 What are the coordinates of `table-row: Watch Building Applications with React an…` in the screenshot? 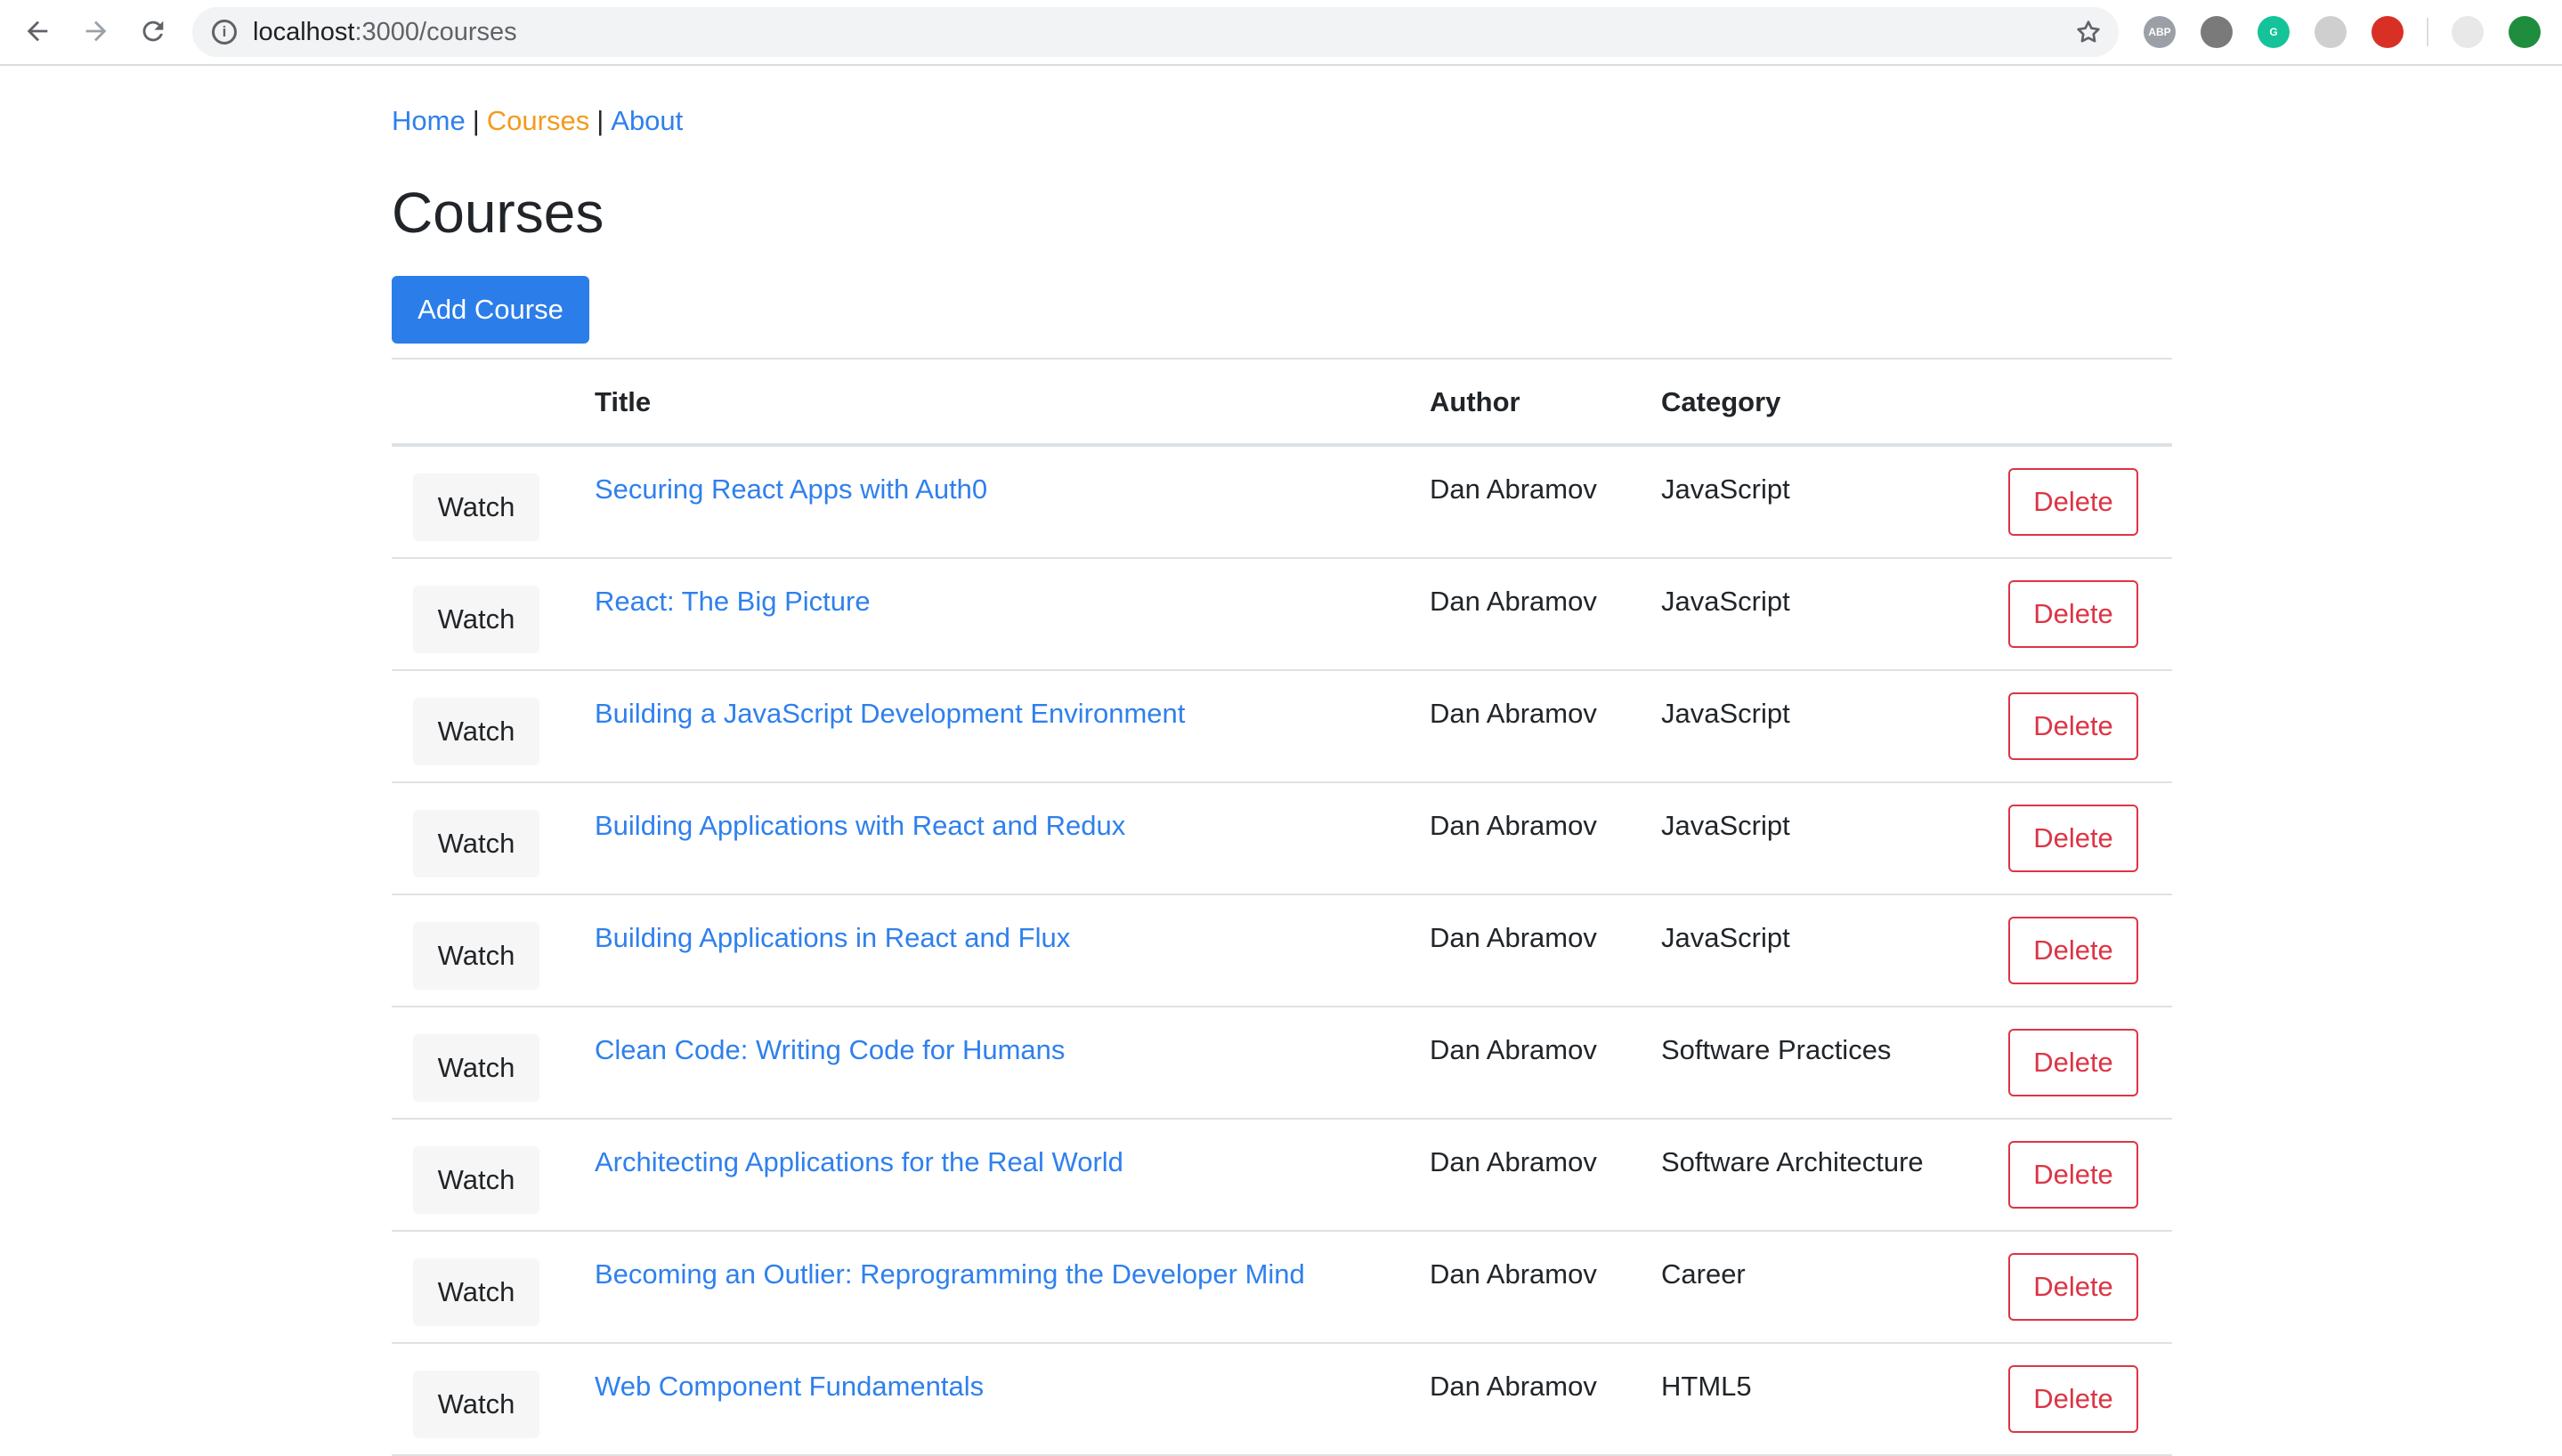 It's located at (1282, 839).